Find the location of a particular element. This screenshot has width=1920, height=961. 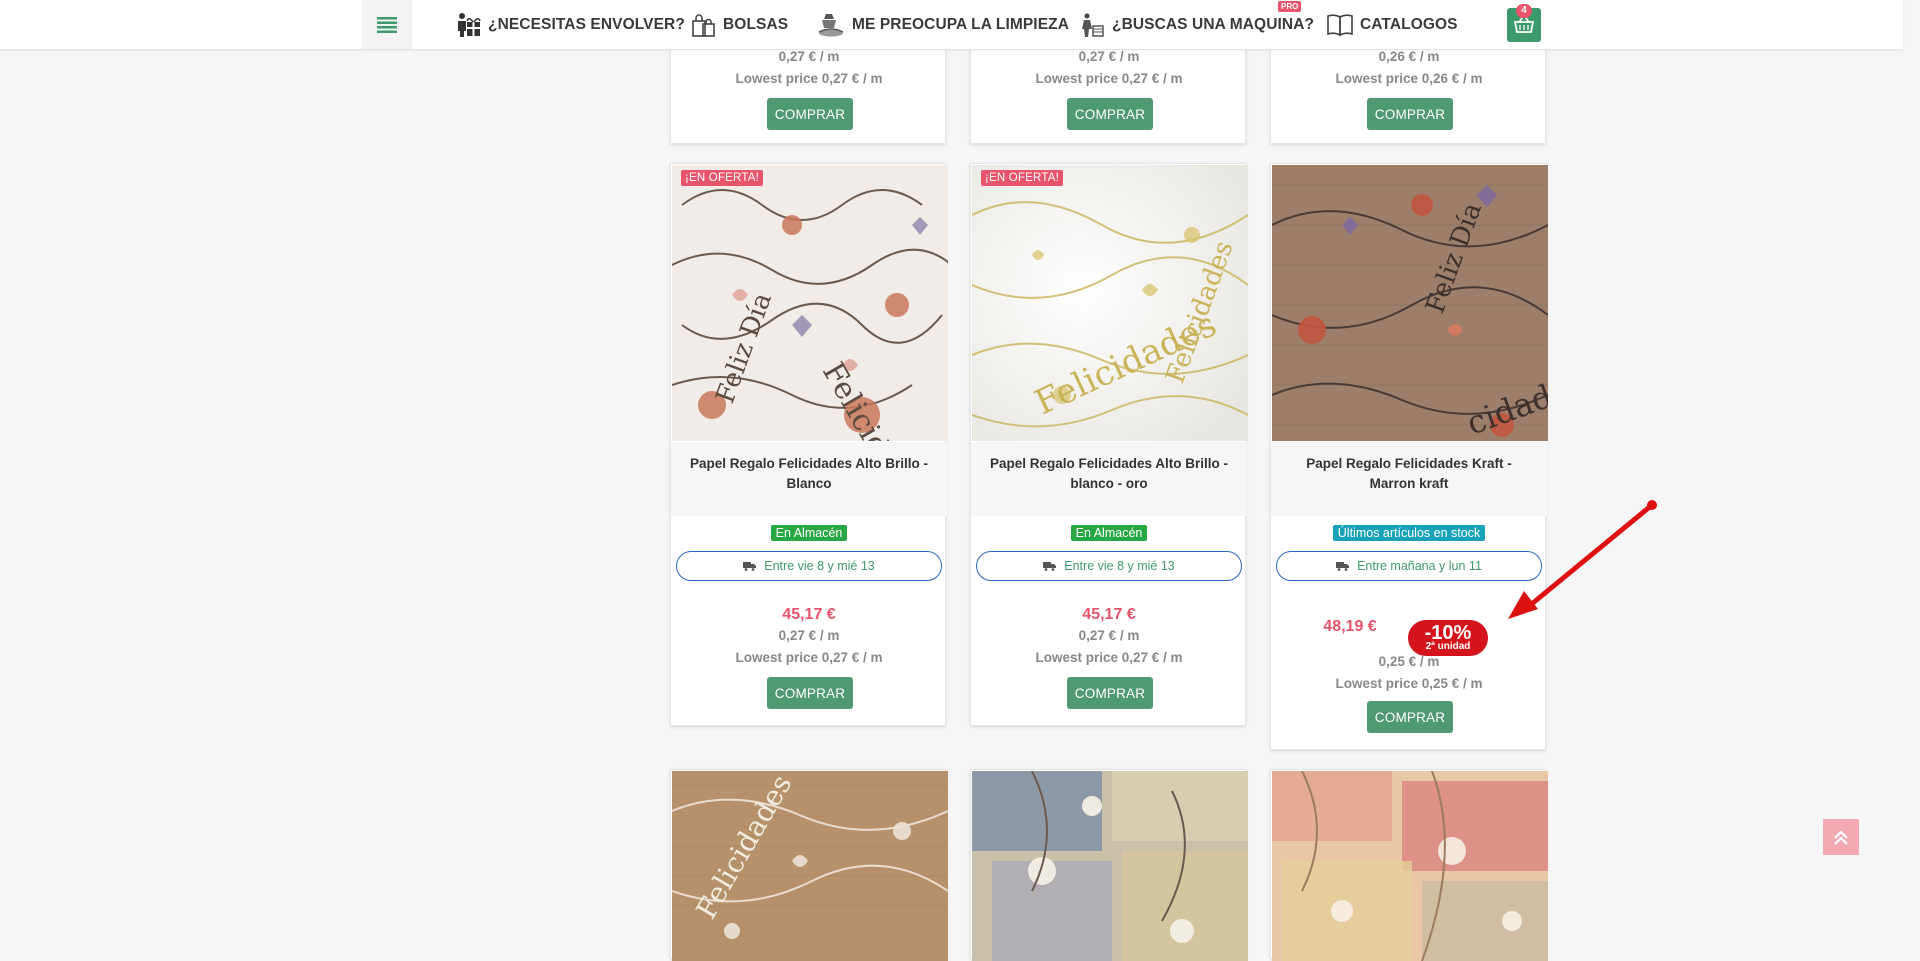

product-image: Felicidades Felicidades is located at coordinates (1110, 303).